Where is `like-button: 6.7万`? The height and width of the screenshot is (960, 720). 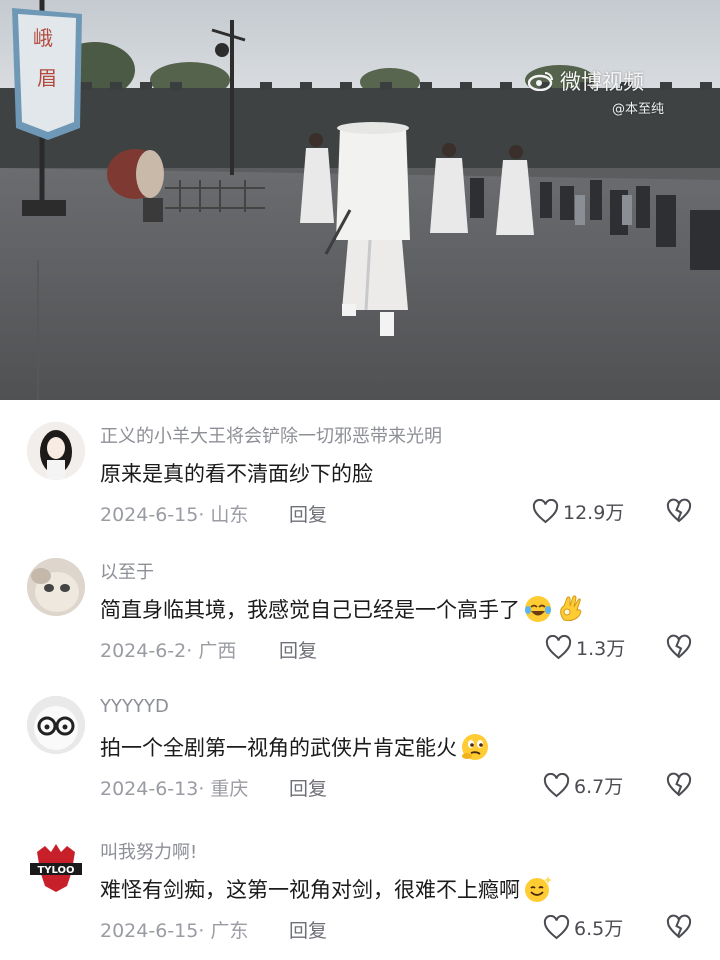
like-button: 6.7万 is located at coordinates (583, 785).